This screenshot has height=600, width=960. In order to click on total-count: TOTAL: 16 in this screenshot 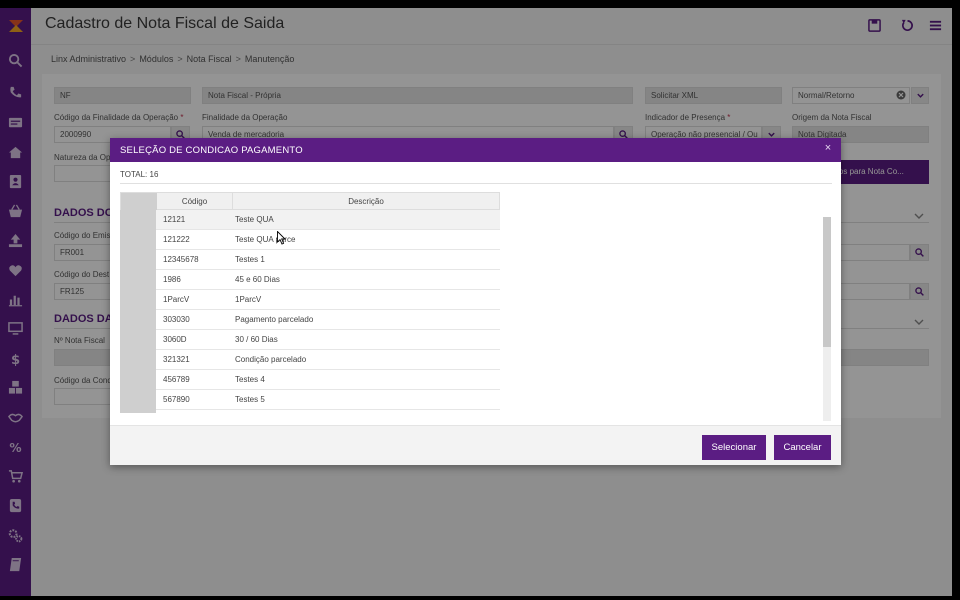, I will do `click(139, 174)`.